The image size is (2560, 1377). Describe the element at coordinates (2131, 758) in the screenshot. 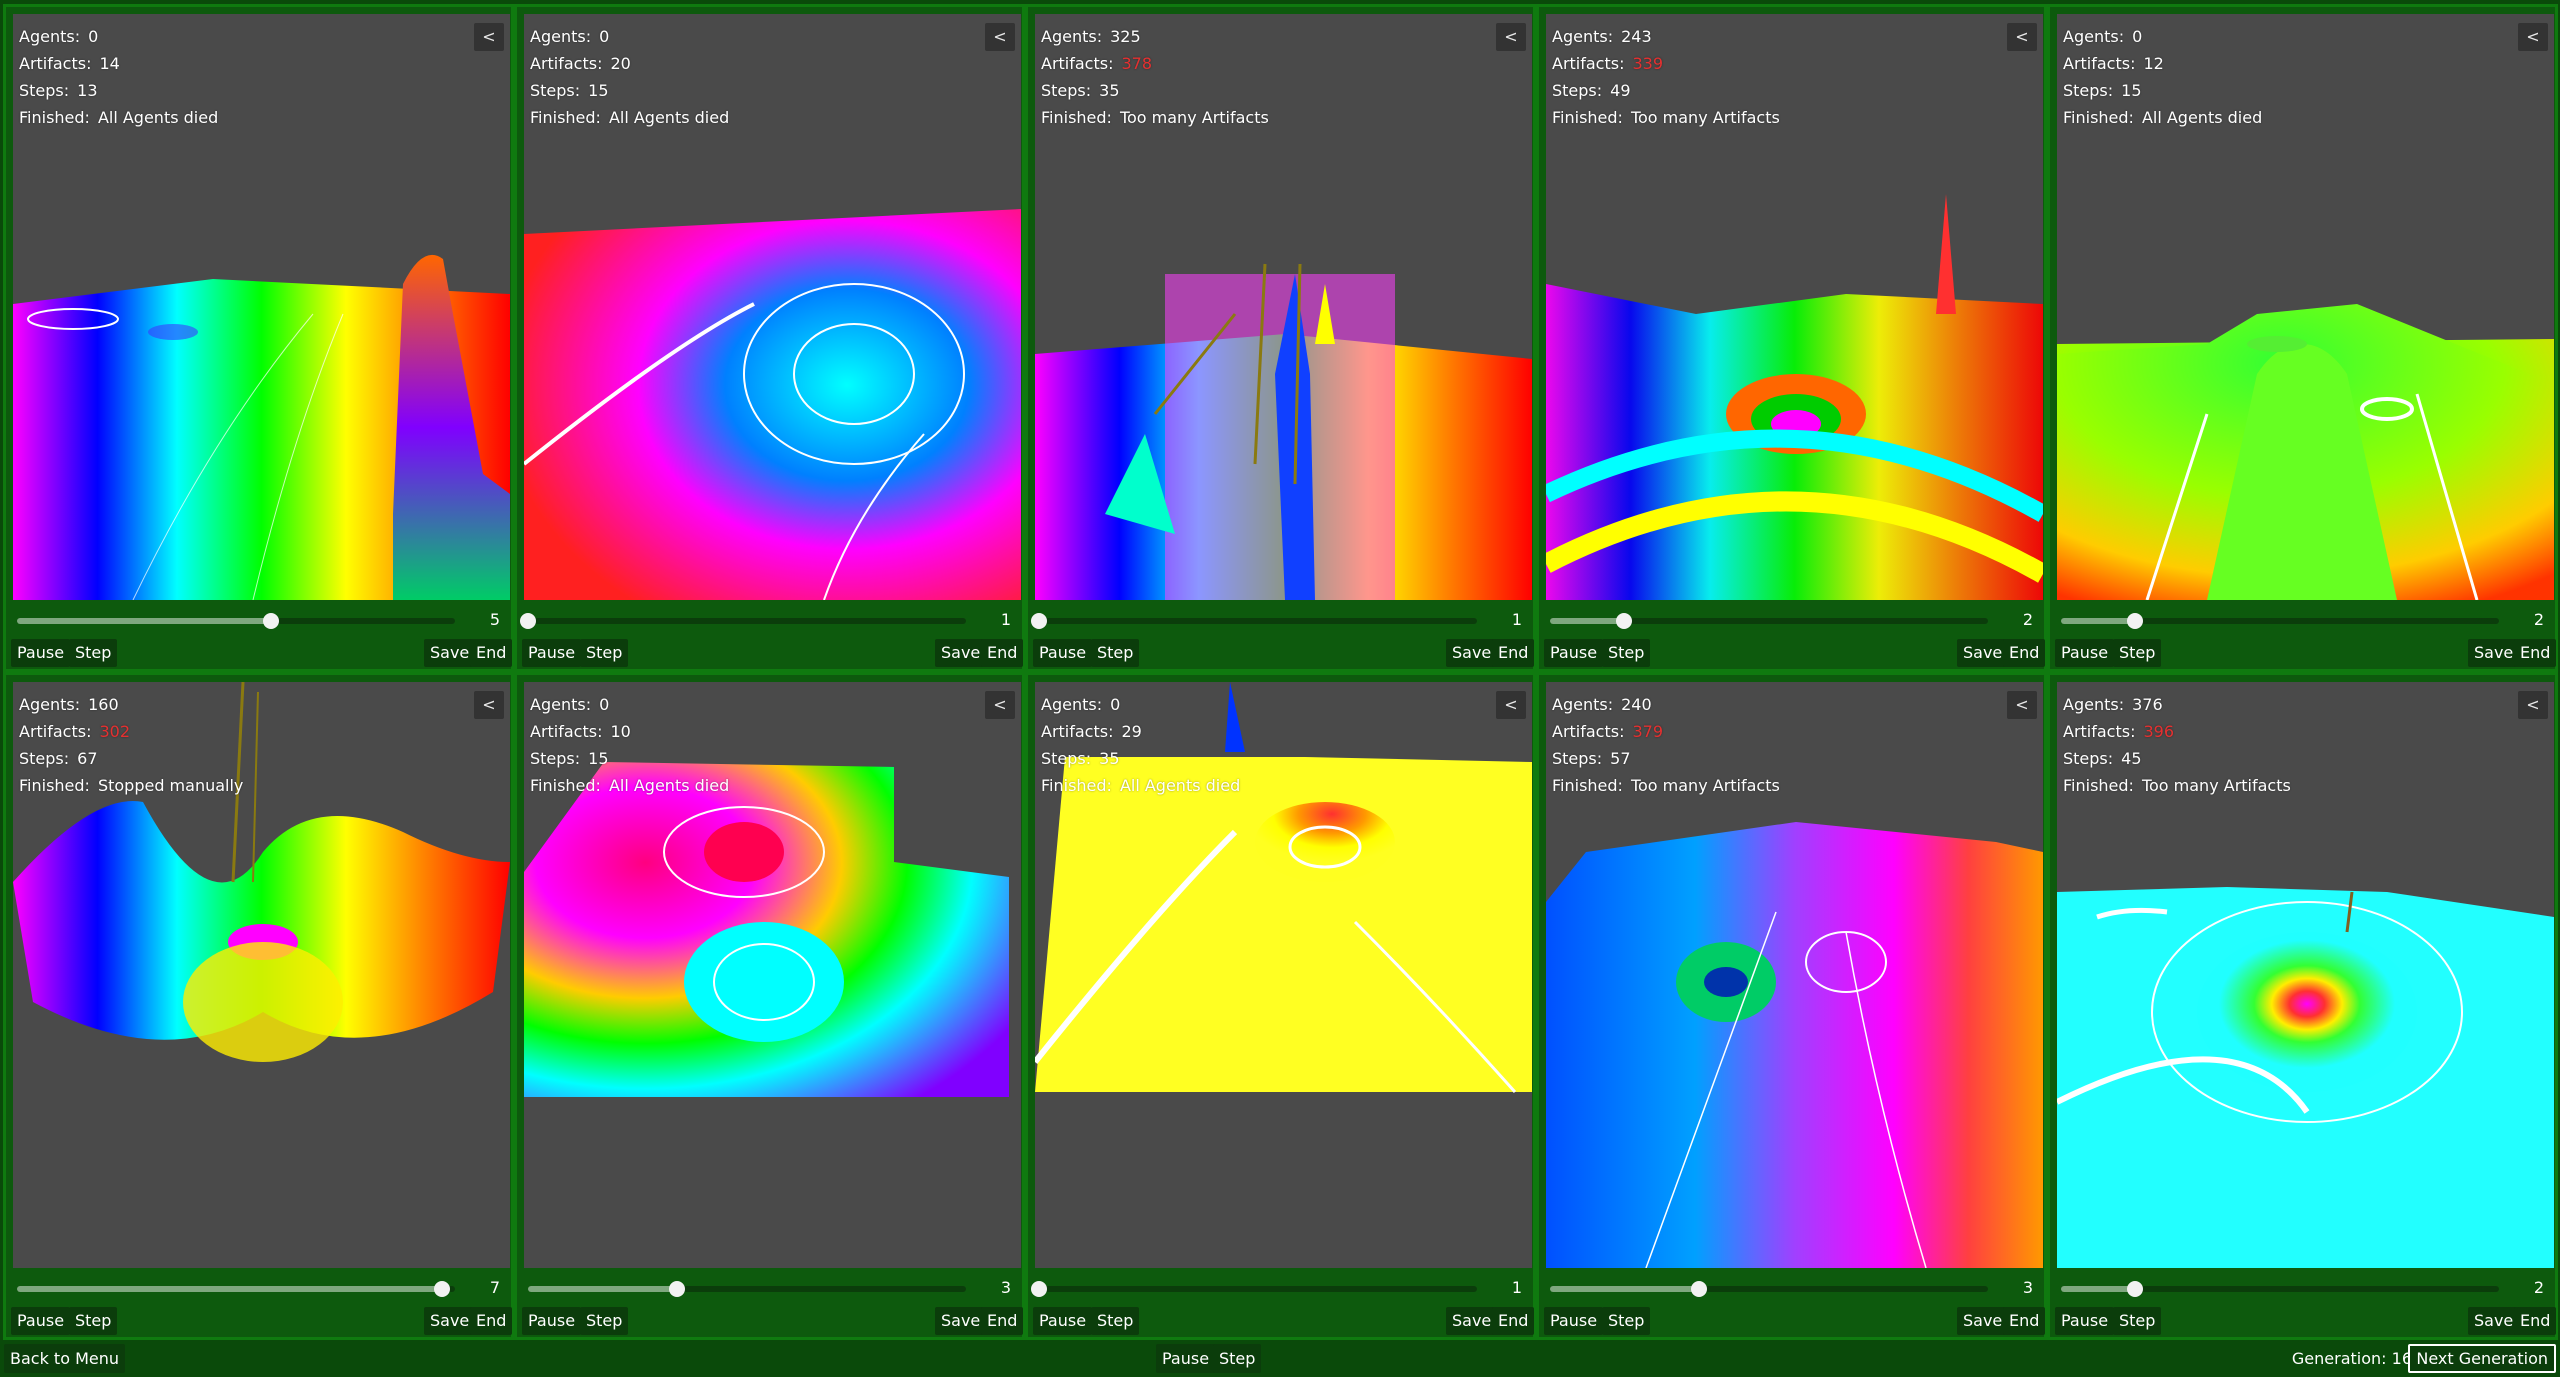

I see `steps-value: 45` at that location.